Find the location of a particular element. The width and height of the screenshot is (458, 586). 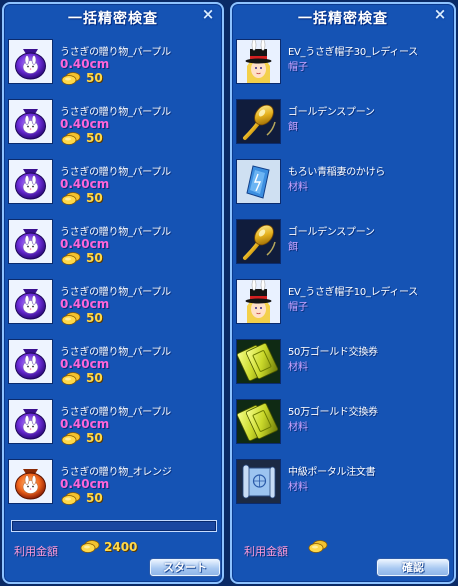

item-name: もろい青稲妻のかけら is located at coordinates (336, 172).